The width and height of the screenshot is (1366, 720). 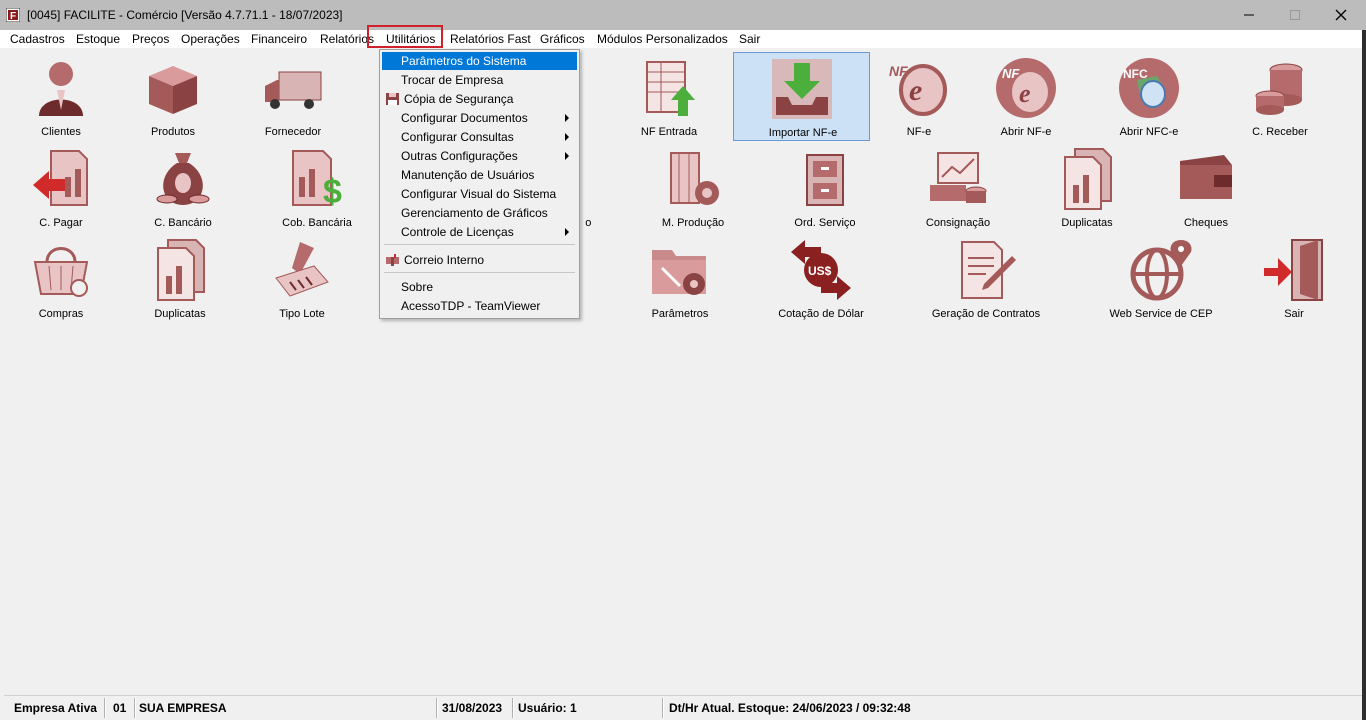 I want to click on menu-item-label: Configurar Visual do Sistema, so click(x=479, y=194).